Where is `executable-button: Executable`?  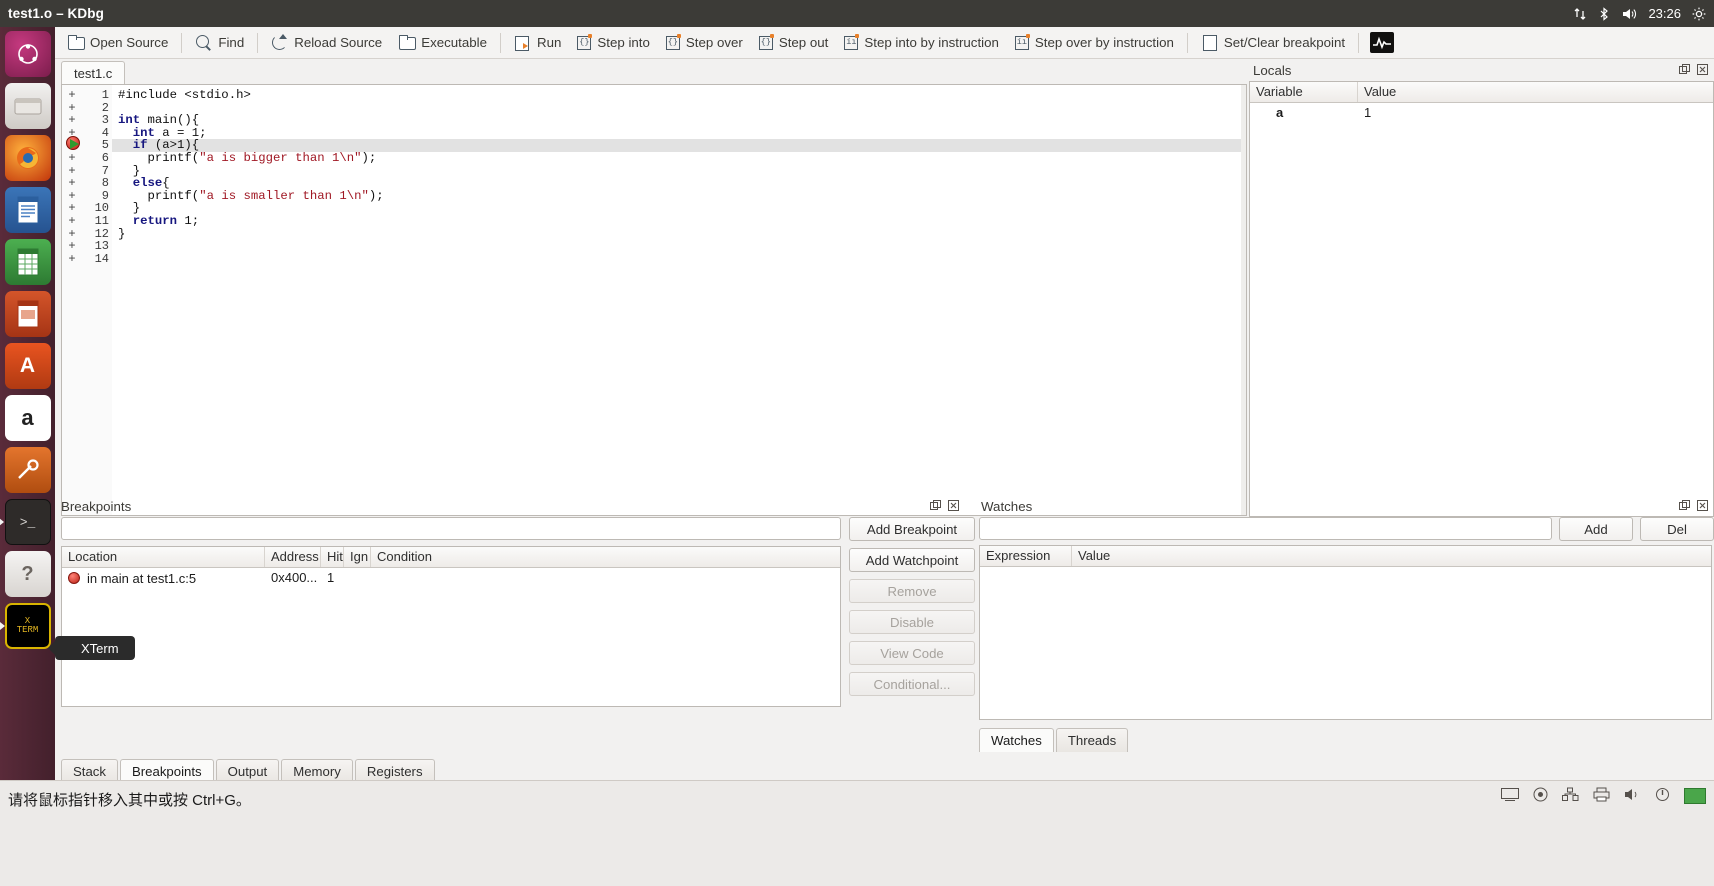
executable-button: Executable is located at coordinates (442, 43).